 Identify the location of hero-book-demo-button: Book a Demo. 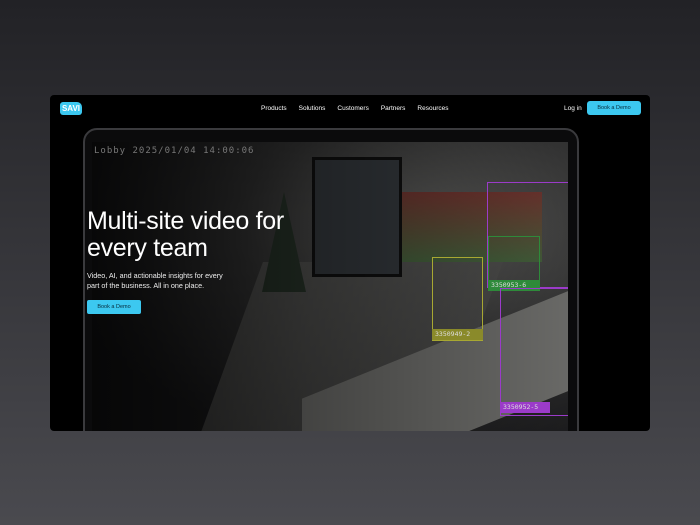
(114, 307).